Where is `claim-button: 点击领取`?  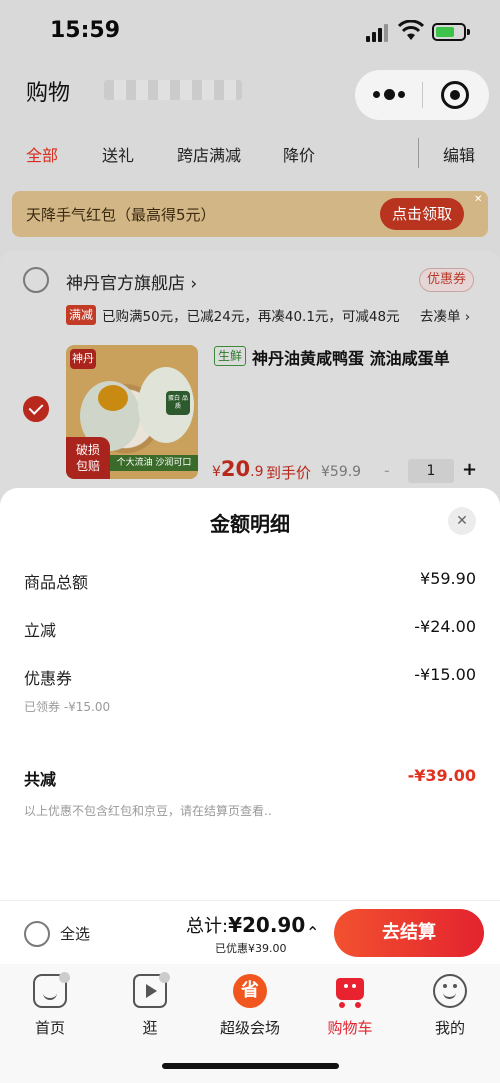
claim-button: 点击领取 is located at coordinates (422, 214).